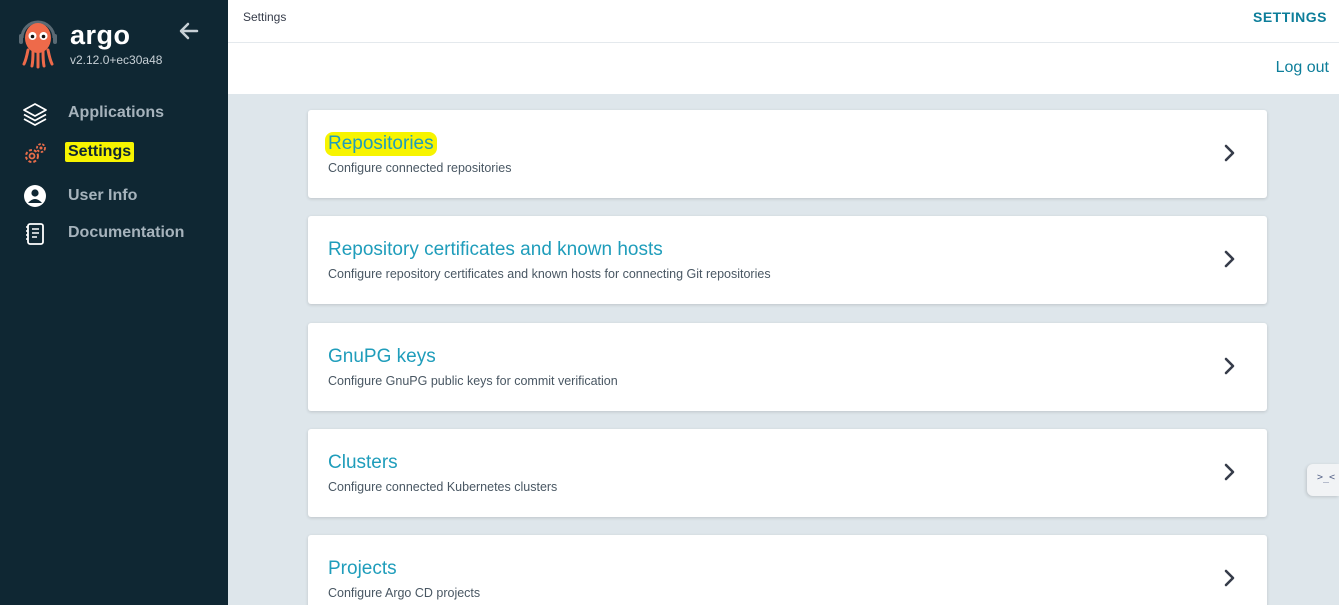 This screenshot has height=605, width=1339. I want to click on toolbar: Log out, so click(783, 68).